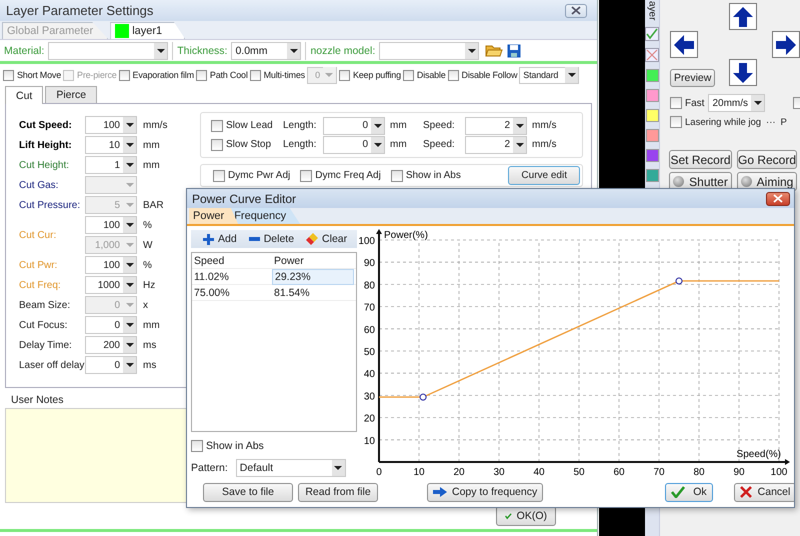  I want to click on checkbox-label: Fast, so click(694, 103).